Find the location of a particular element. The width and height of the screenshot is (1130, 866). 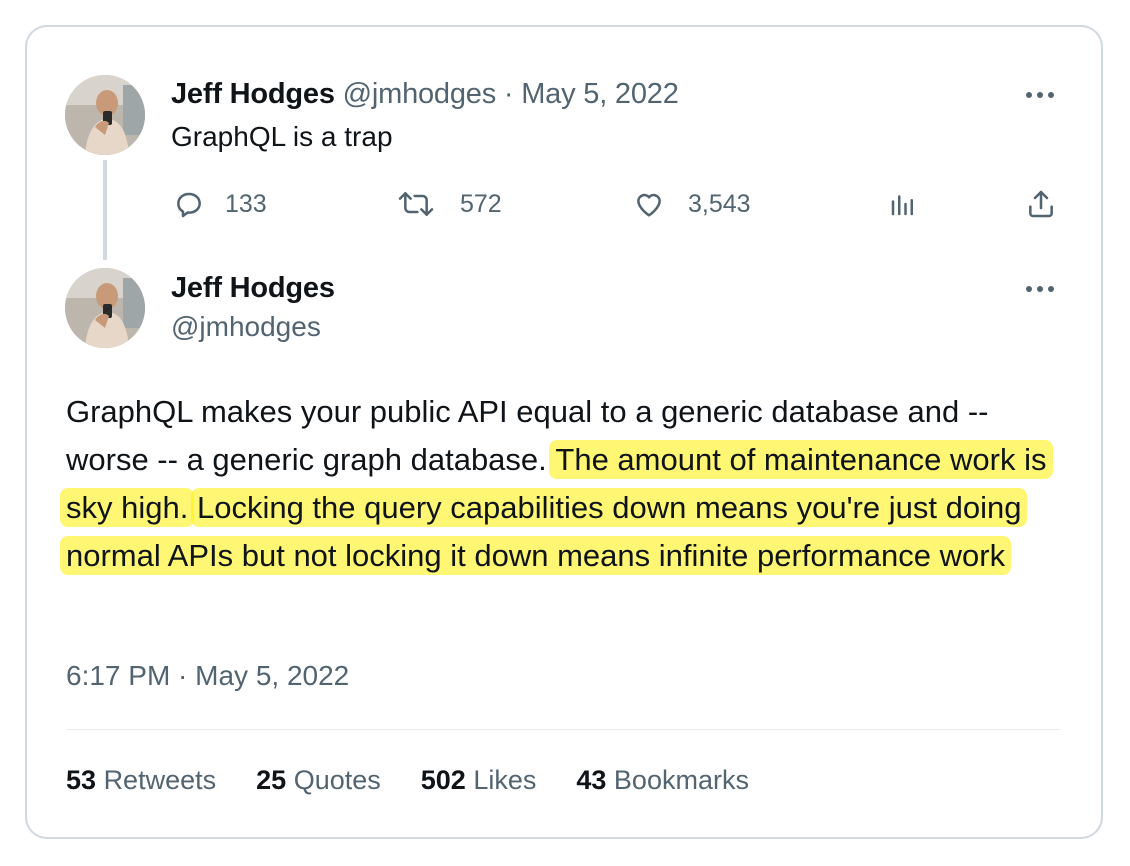

reply-icon is located at coordinates (189, 205).